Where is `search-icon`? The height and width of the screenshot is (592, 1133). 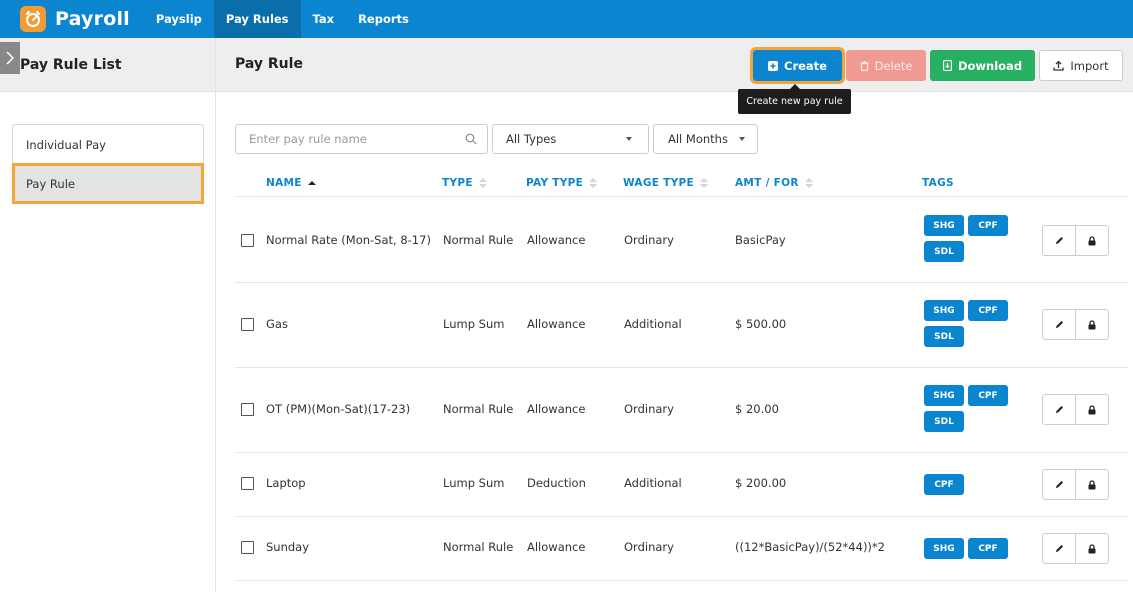
search-icon is located at coordinates (471, 139).